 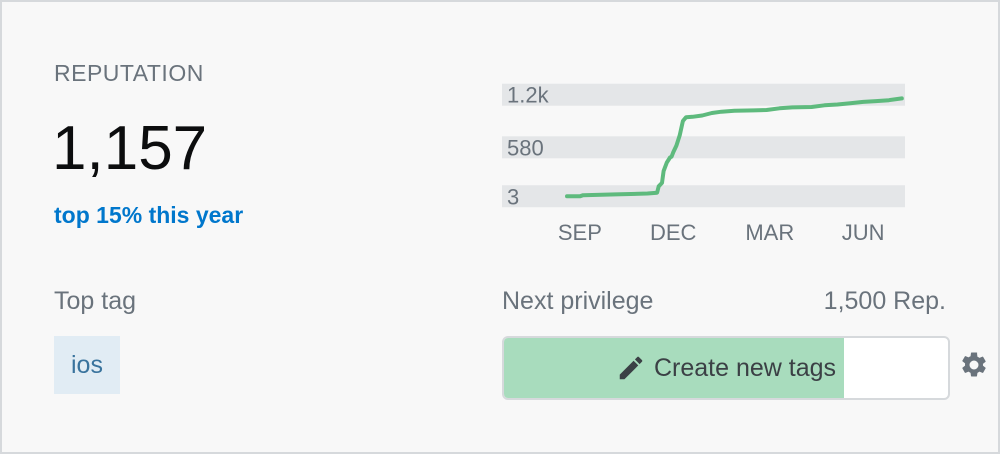 What do you see at coordinates (148, 215) in the screenshot?
I see `reputation-rank-link: top 15% this year` at bounding box center [148, 215].